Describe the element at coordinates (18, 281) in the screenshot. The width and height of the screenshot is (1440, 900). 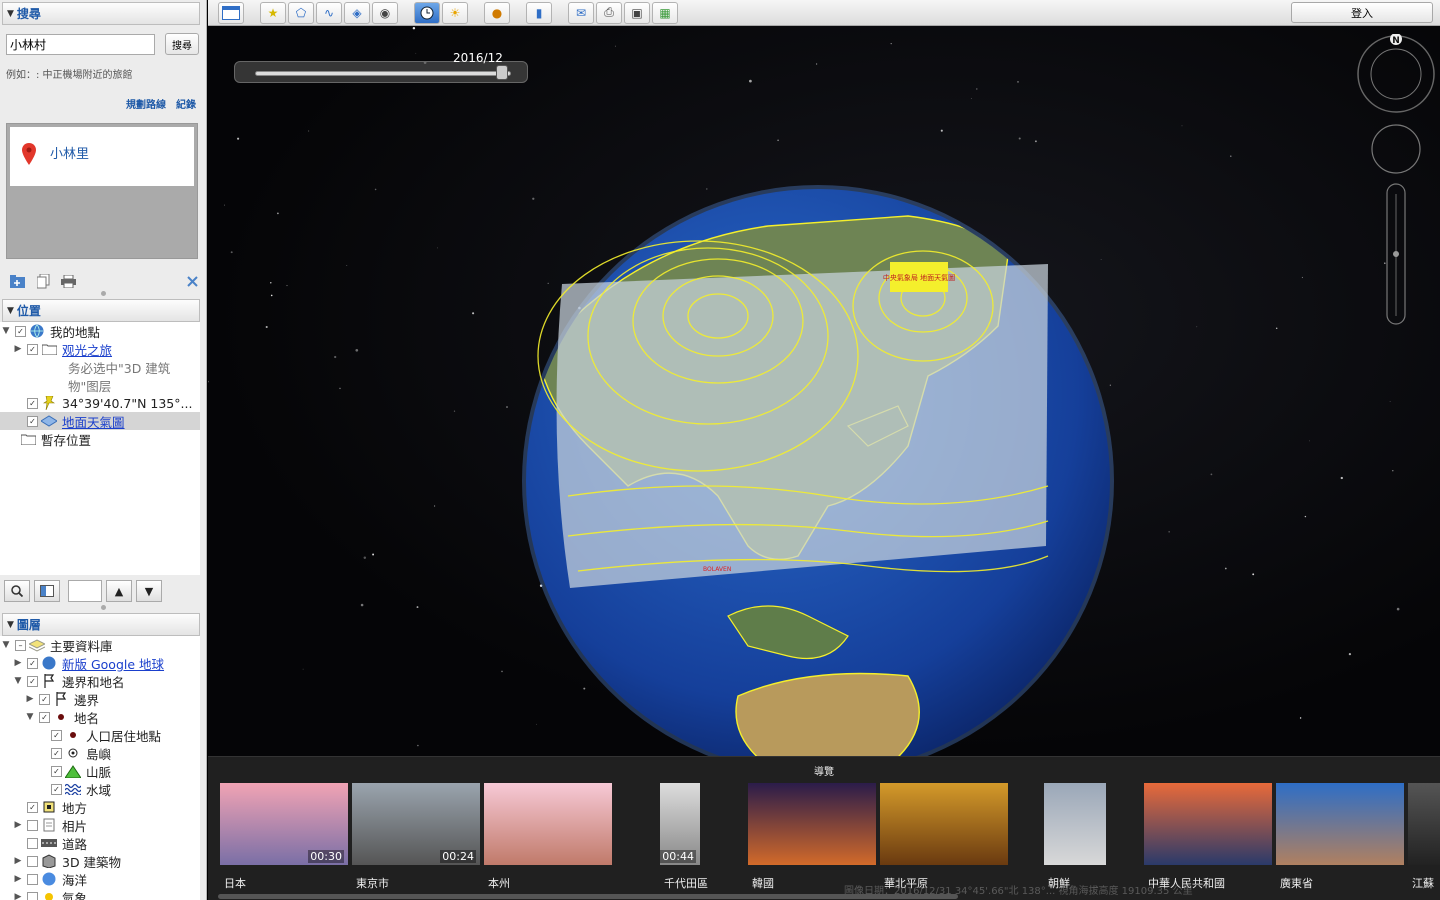
I see `add-folder-icon` at that location.